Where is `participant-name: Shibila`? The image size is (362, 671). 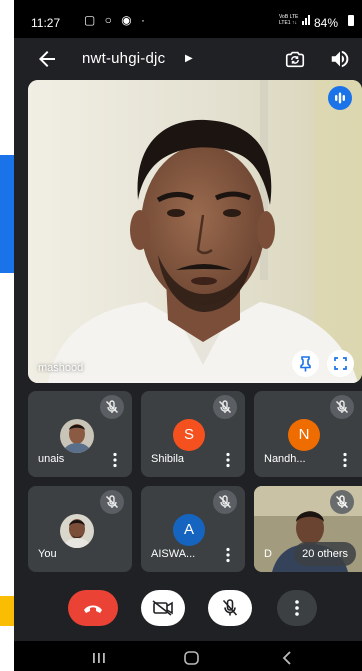 participant-name: Shibila is located at coordinates (168, 459).